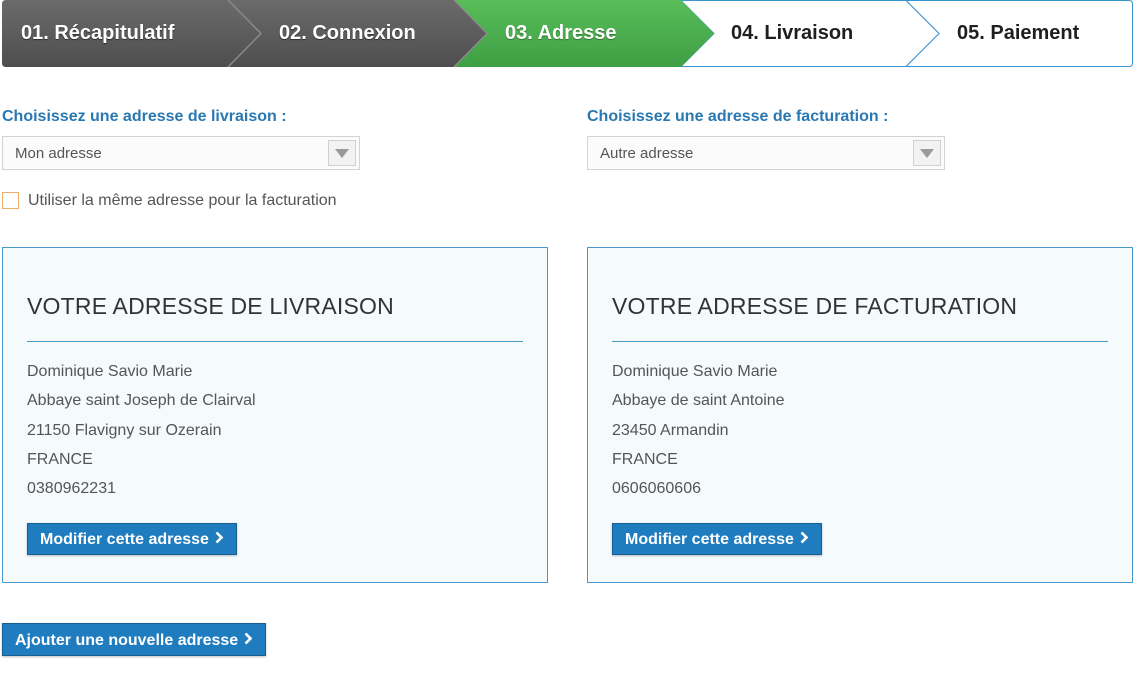 This screenshot has width=1140, height=677. Describe the element at coordinates (141, 401) in the screenshot. I see `address-street: Abbaye saint Joseph de Clairval` at that location.